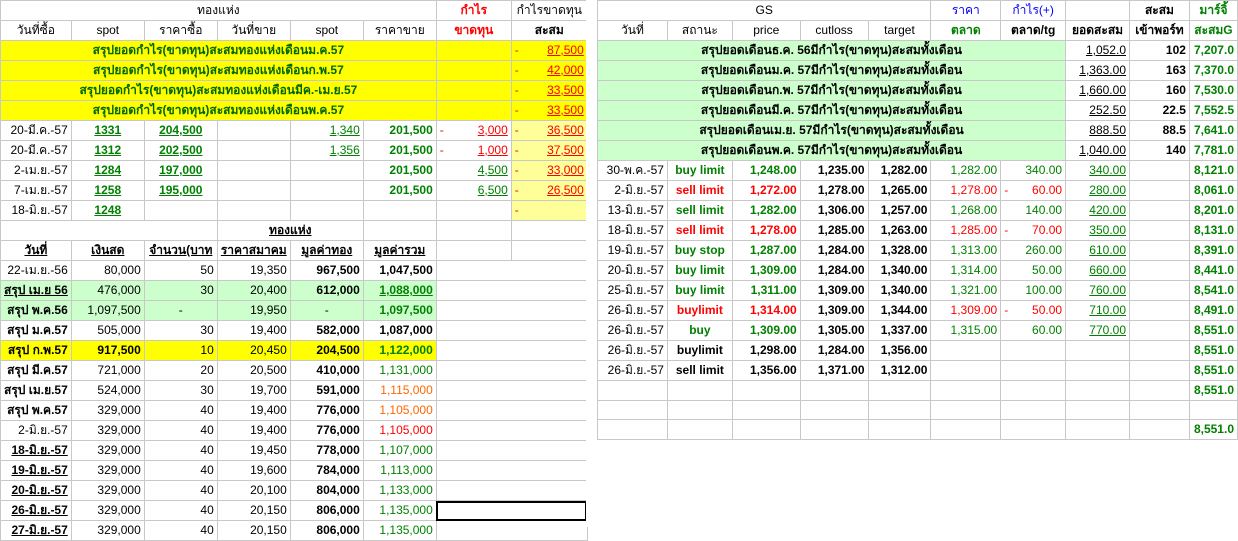 The height and width of the screenshot is (541, 1238). I want to click on trade-target: 1,337.00, so click(899, 330).